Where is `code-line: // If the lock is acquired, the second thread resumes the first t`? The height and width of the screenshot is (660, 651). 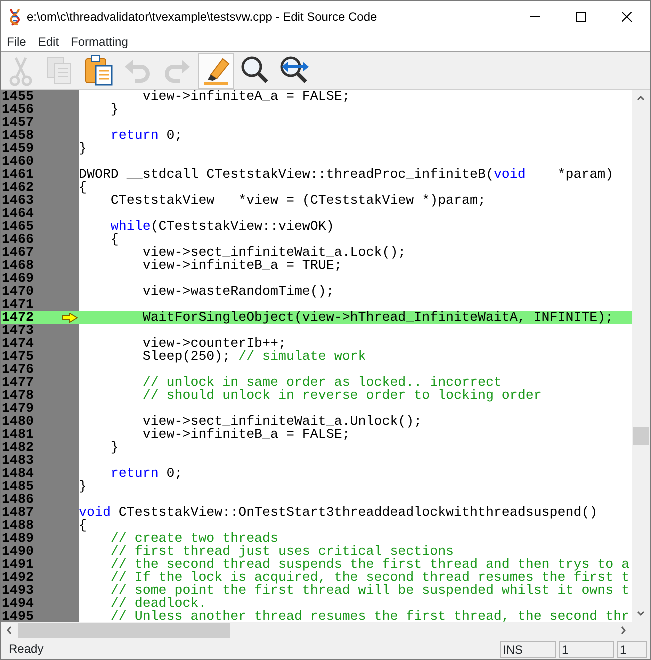
code-line: // If the lock is acquired, the second thread resumes the first t is located at coordinates (370, 577).